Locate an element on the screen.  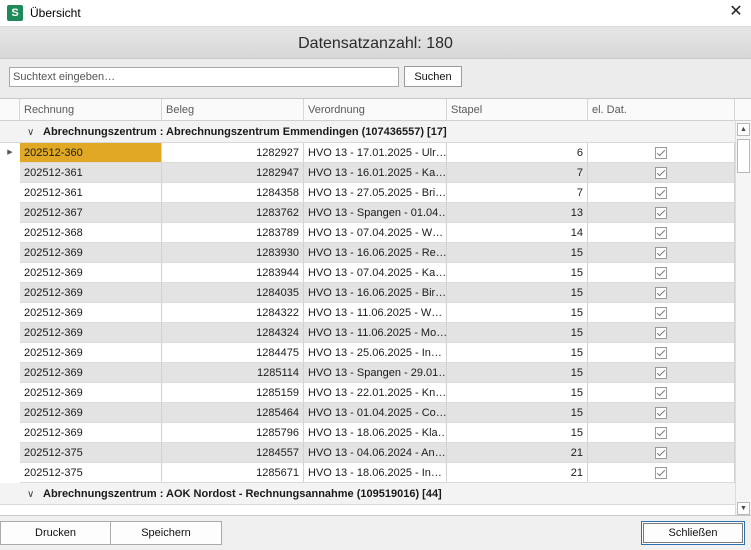
cell-beleg: 1282927 is located at coordinates (233, 153).